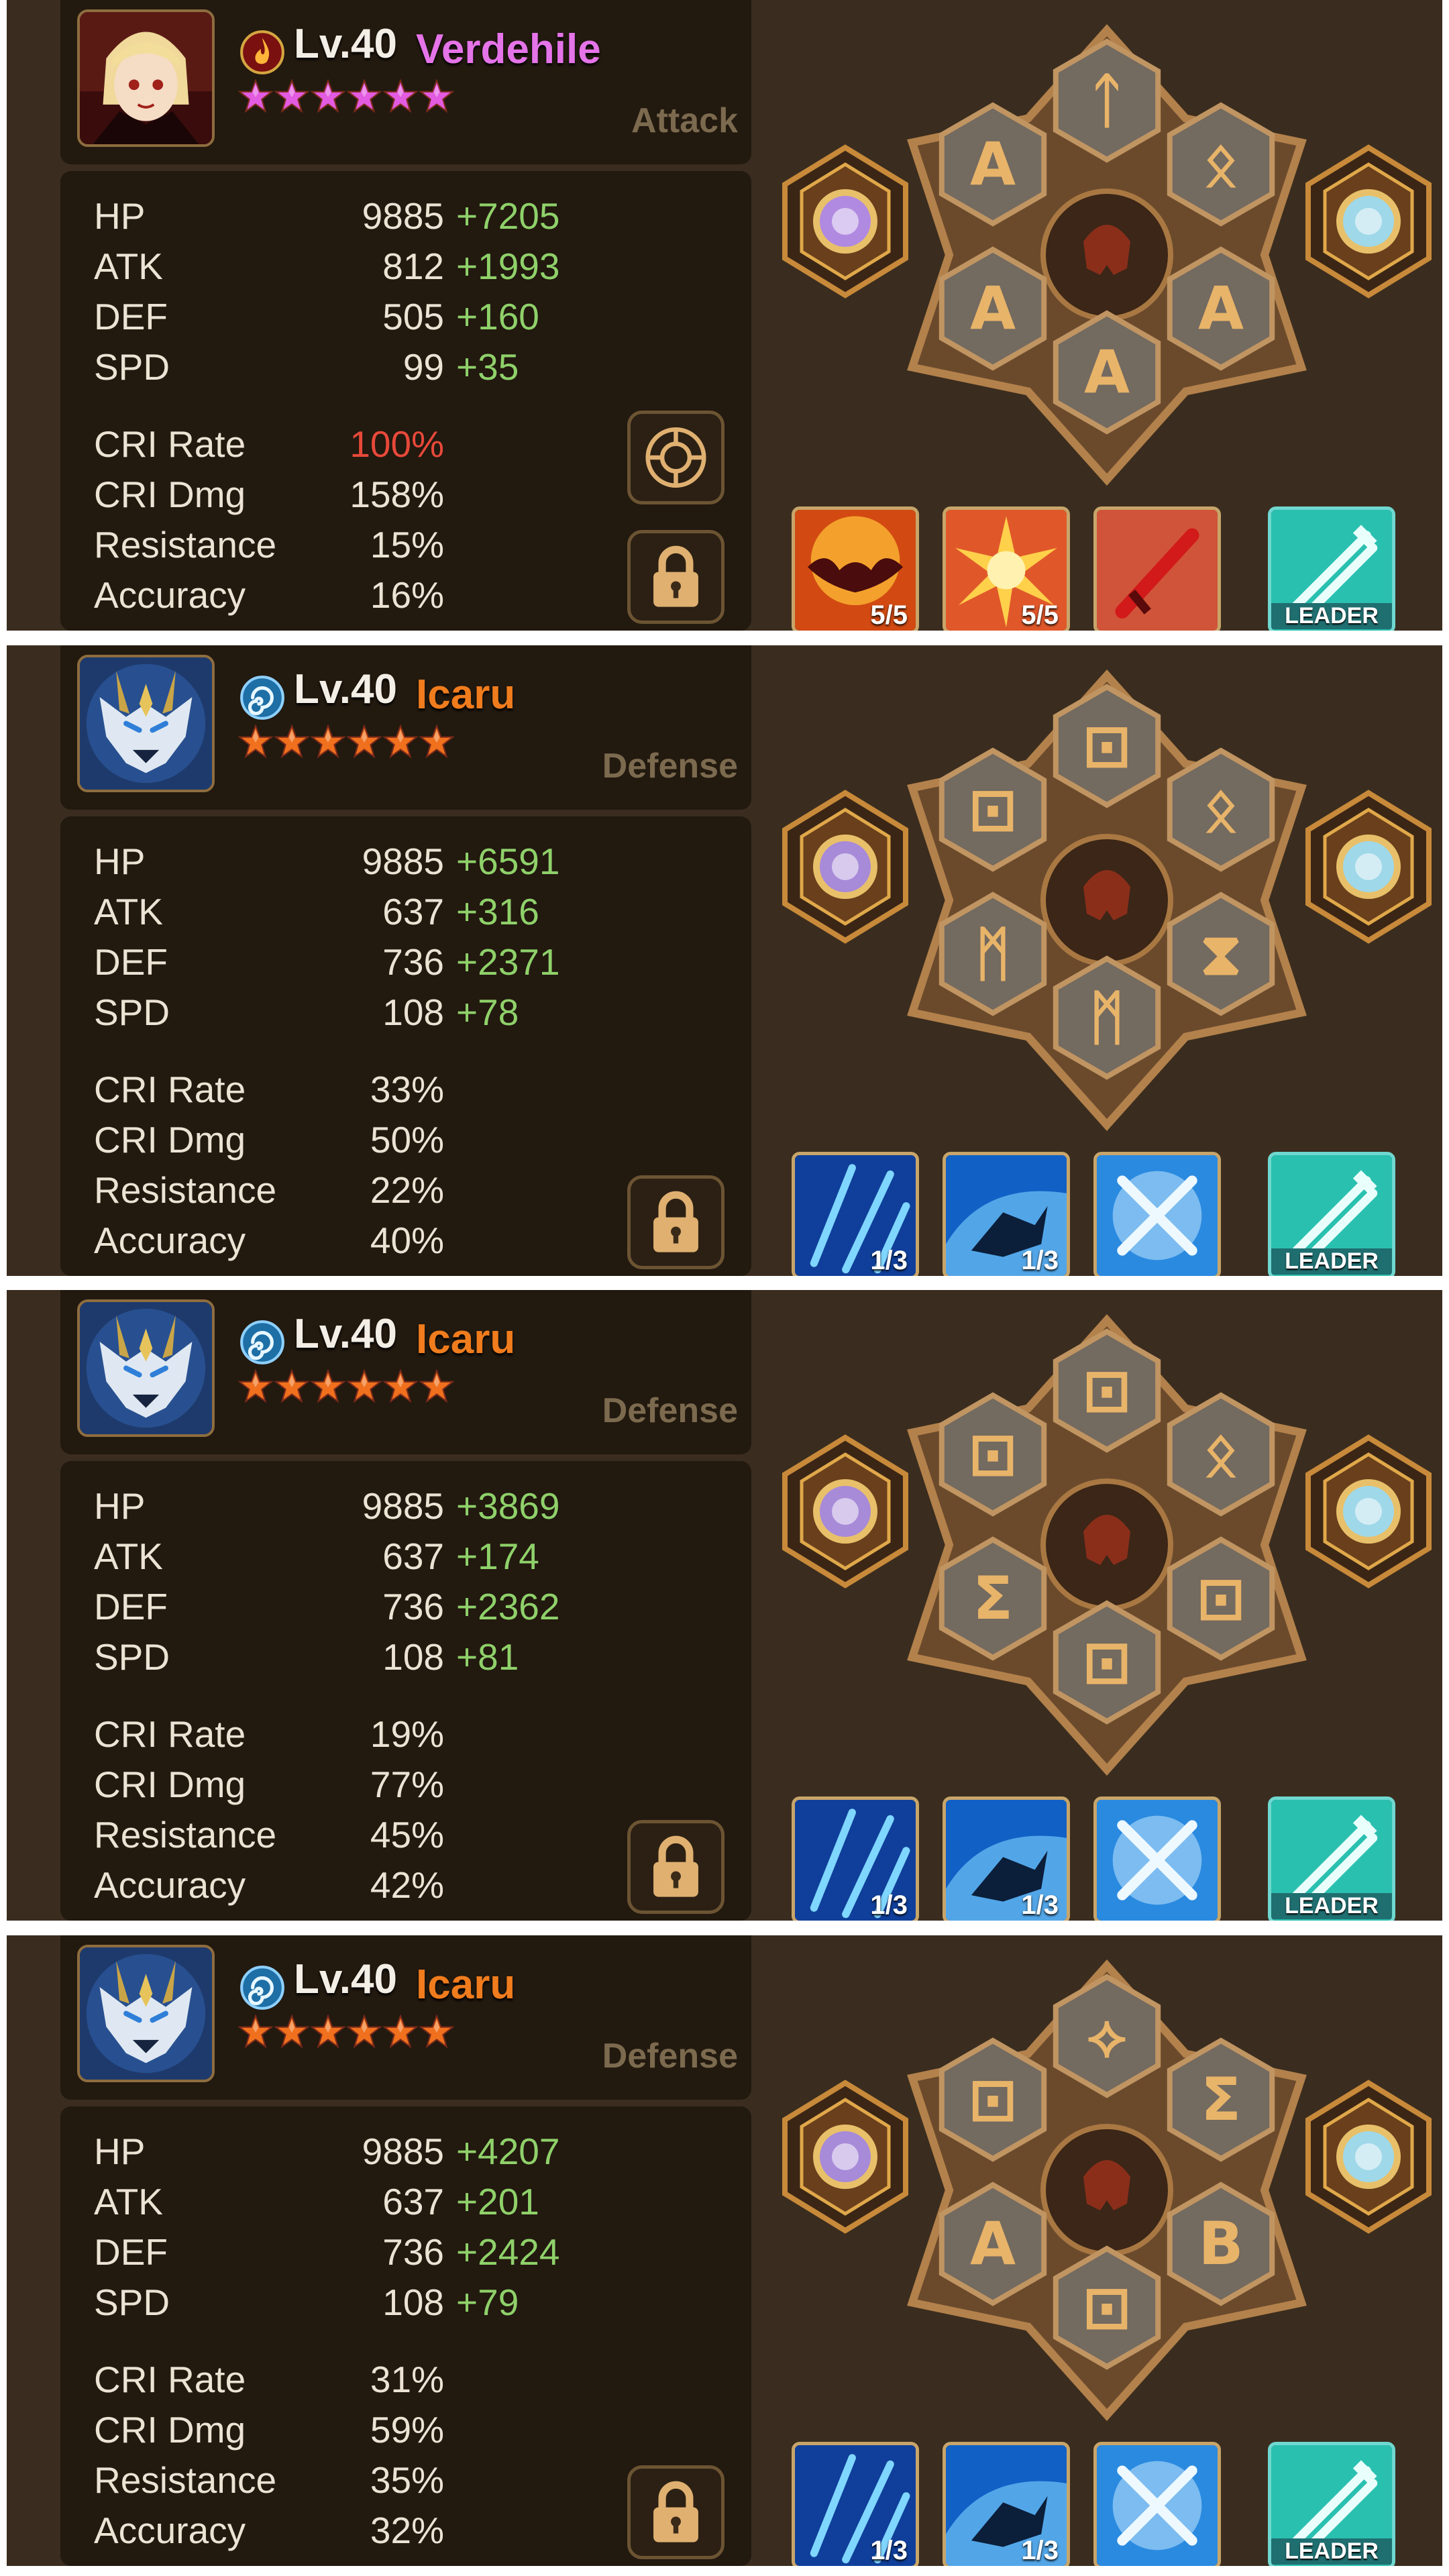  Describe the element at coordinates (397, 494) in the screenshot. I see `stat-value: 158%` at that location.